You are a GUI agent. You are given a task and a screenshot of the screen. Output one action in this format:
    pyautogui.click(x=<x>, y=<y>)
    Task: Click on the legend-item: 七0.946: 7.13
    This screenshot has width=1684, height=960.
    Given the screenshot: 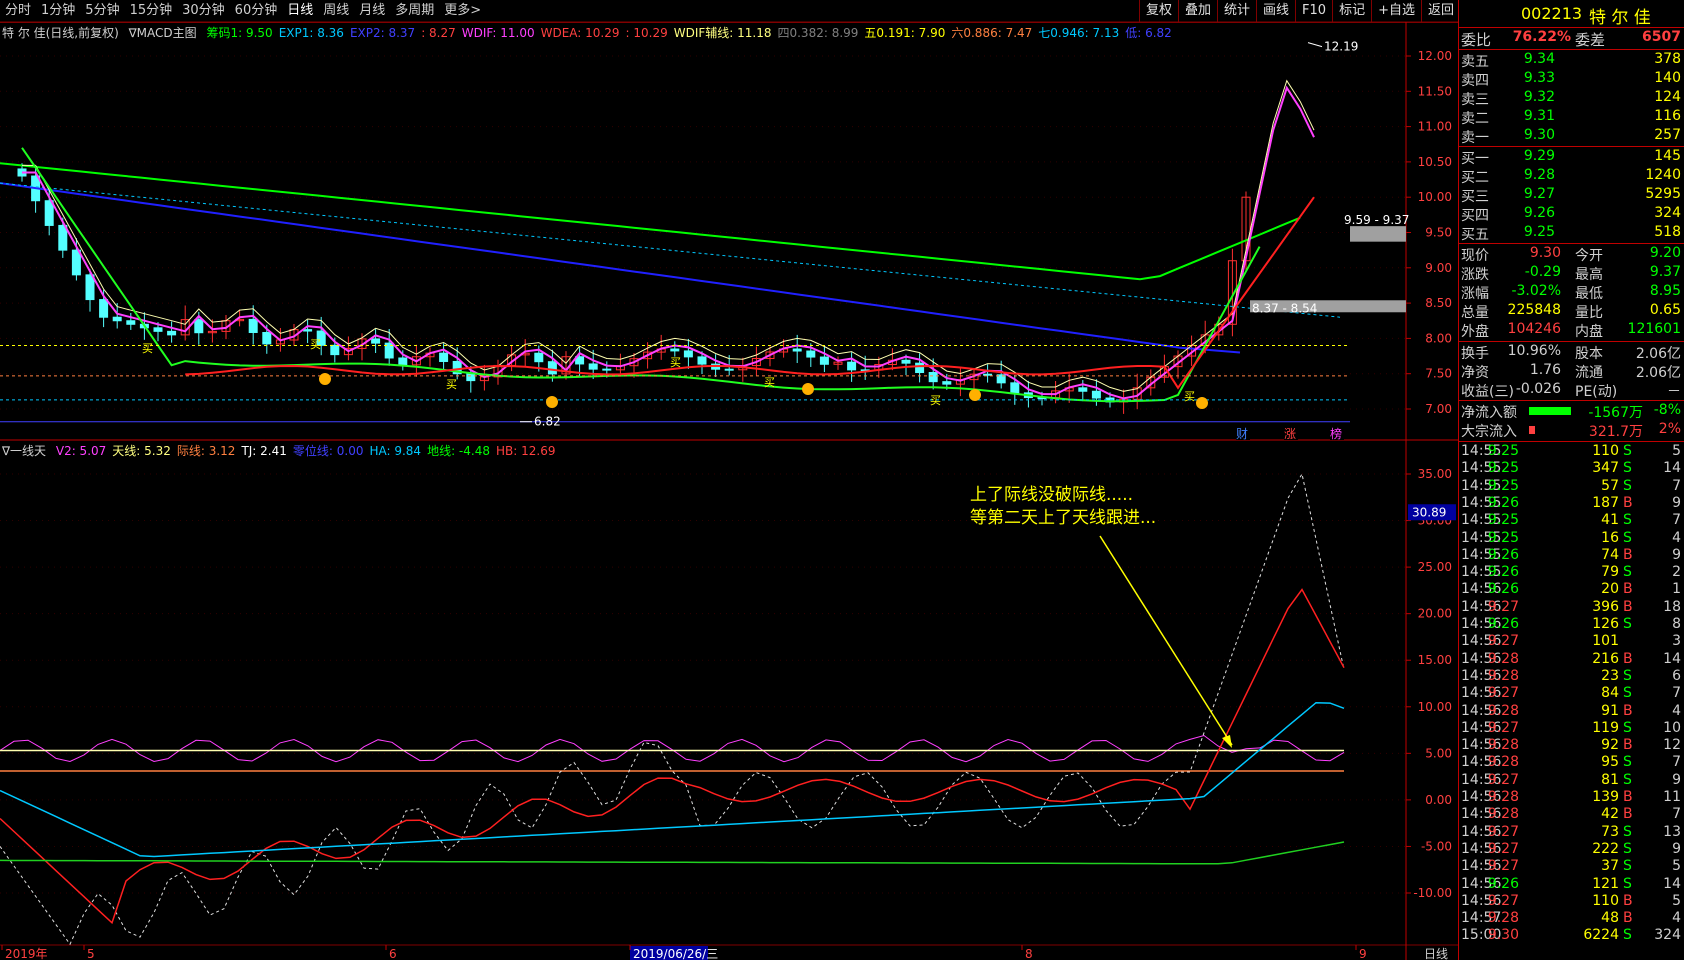 What is the action you would take?
    pyautogui.click(x=1079, y=33)
    